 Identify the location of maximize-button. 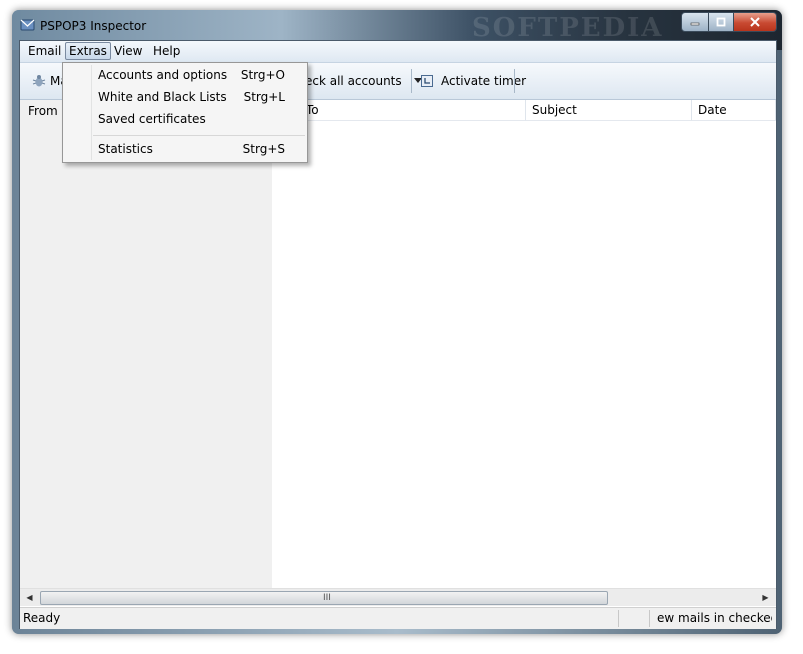
(721, 22).